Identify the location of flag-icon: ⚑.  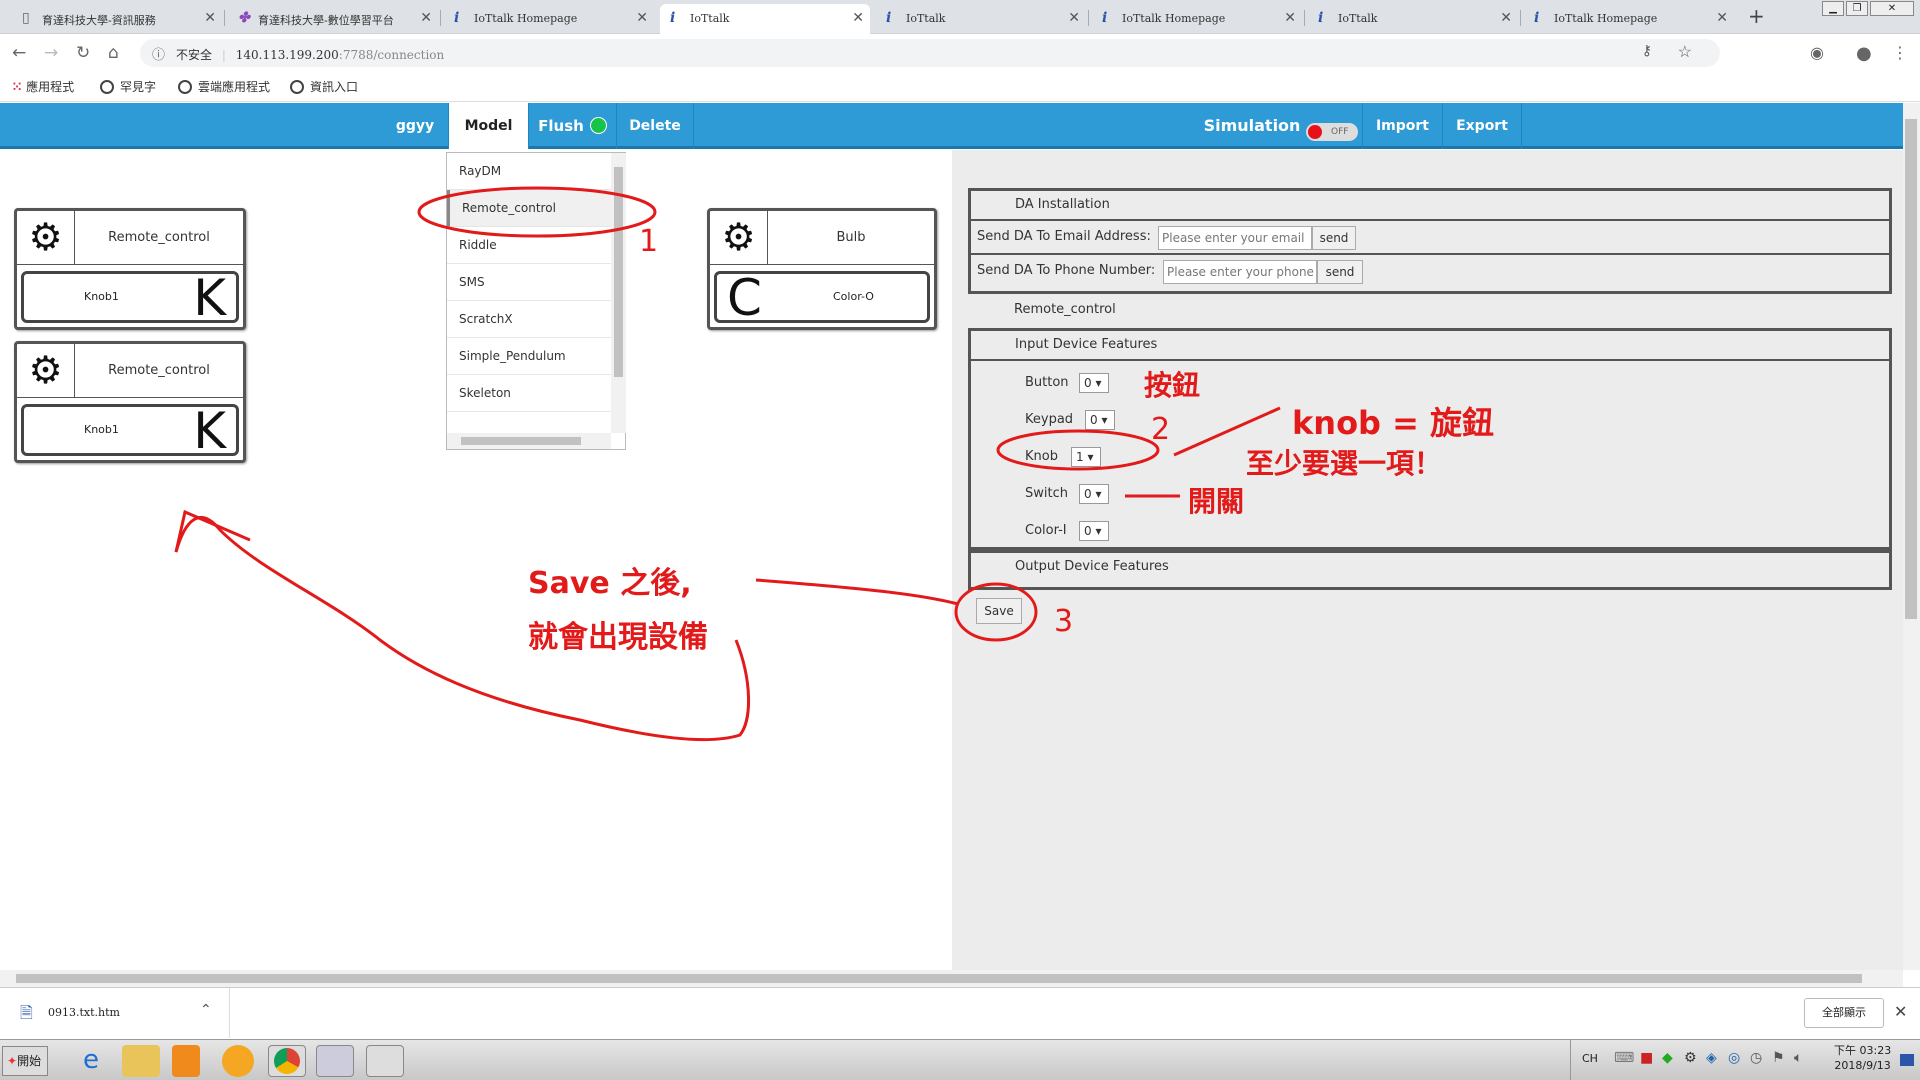
(1778, 1058).